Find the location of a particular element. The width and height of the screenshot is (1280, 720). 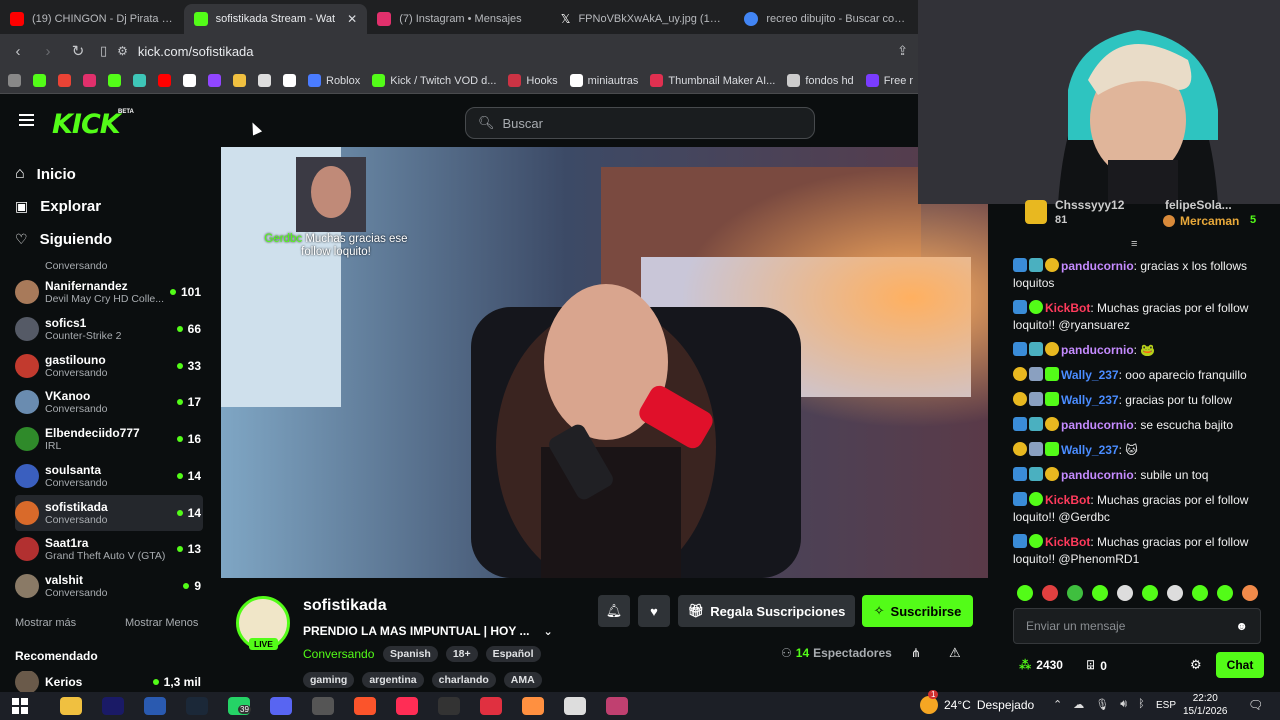

chevron-down-icon: ⌄ is located at coordinates (547, 631).